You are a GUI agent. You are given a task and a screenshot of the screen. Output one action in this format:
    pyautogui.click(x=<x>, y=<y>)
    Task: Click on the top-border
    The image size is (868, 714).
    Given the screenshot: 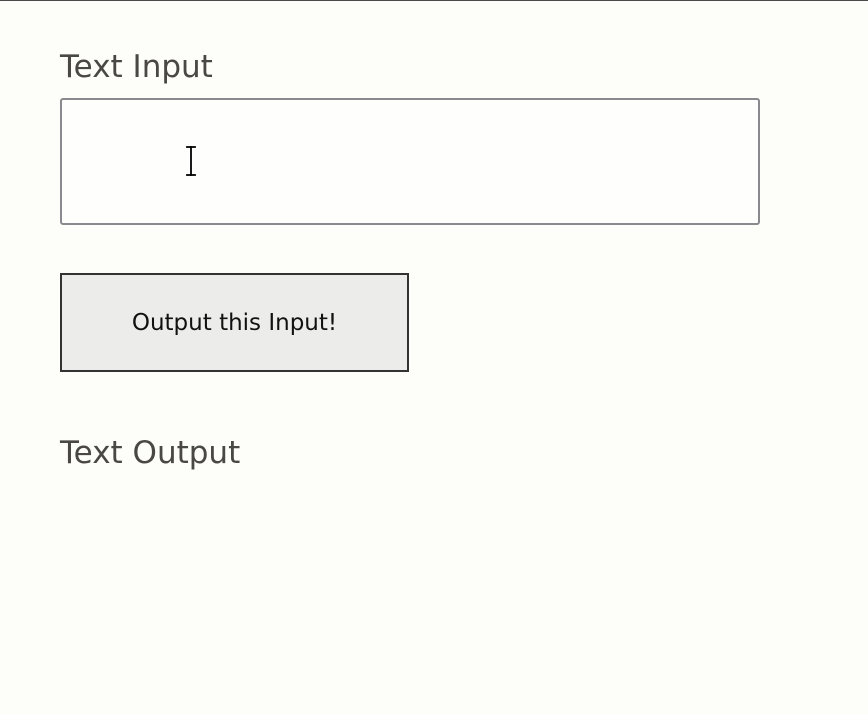 What is the action you would take?
    pyautogui.click(x=434, y=0)
    